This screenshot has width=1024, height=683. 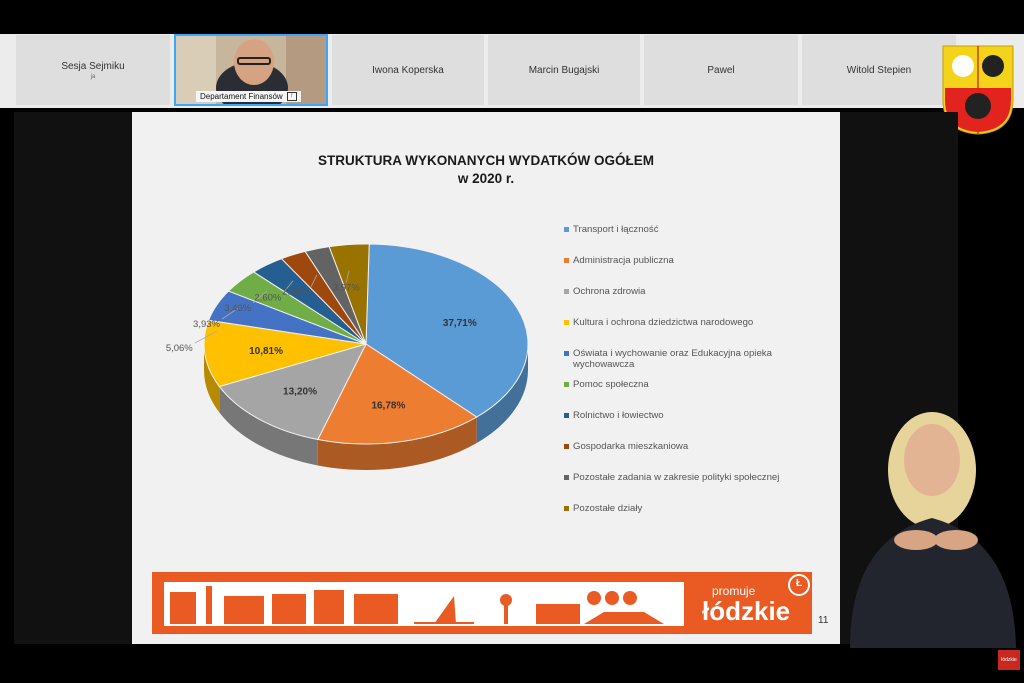 I want to click on sign-language-interpreter, so click(x=933, y=530).